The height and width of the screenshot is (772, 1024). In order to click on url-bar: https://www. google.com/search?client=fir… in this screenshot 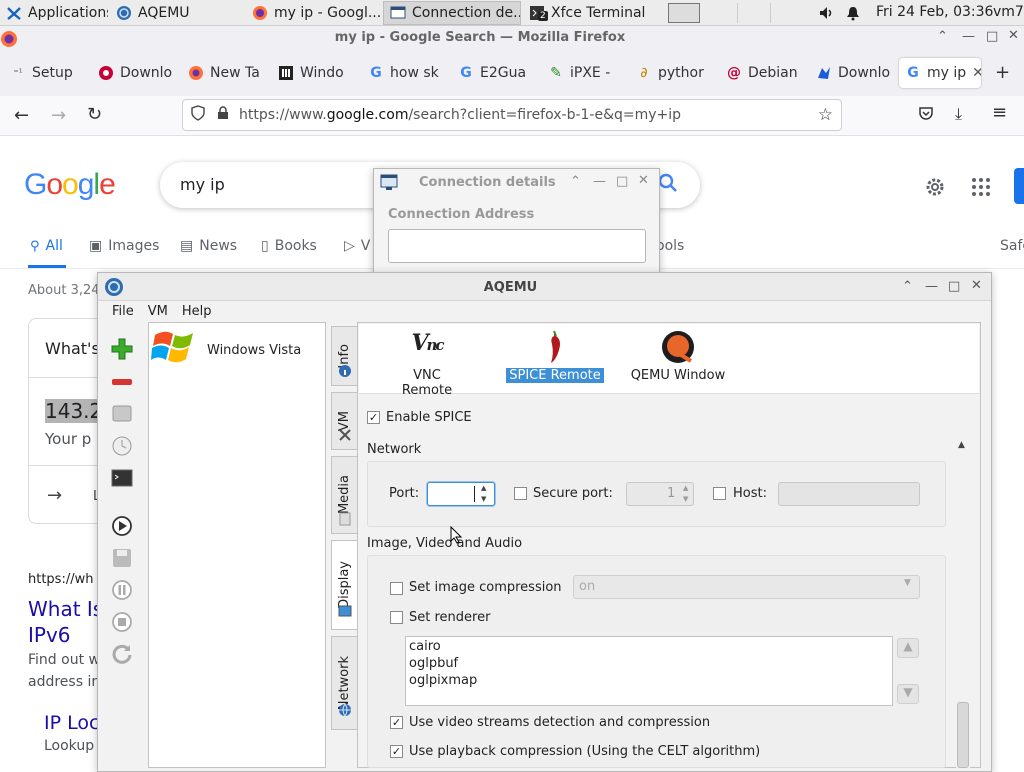, I will do `click(512, 115)`.